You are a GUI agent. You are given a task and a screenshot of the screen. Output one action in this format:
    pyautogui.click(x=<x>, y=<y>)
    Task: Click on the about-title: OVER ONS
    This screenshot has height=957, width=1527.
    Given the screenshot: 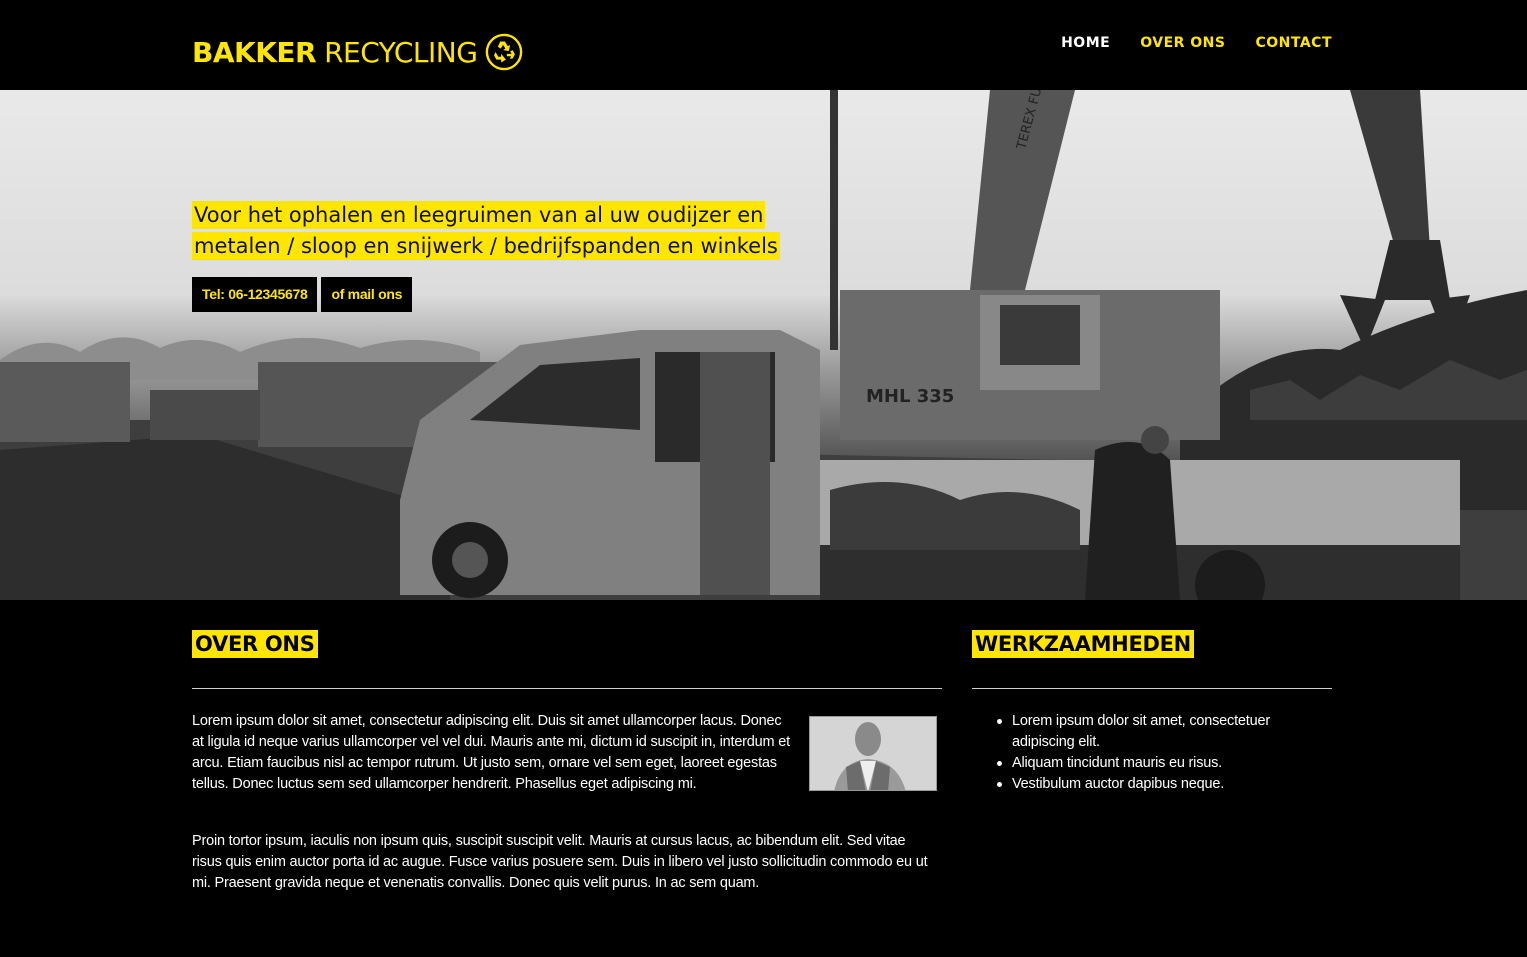 What is the action you would take?
    pyautogui.click(x=255, y=644)
    